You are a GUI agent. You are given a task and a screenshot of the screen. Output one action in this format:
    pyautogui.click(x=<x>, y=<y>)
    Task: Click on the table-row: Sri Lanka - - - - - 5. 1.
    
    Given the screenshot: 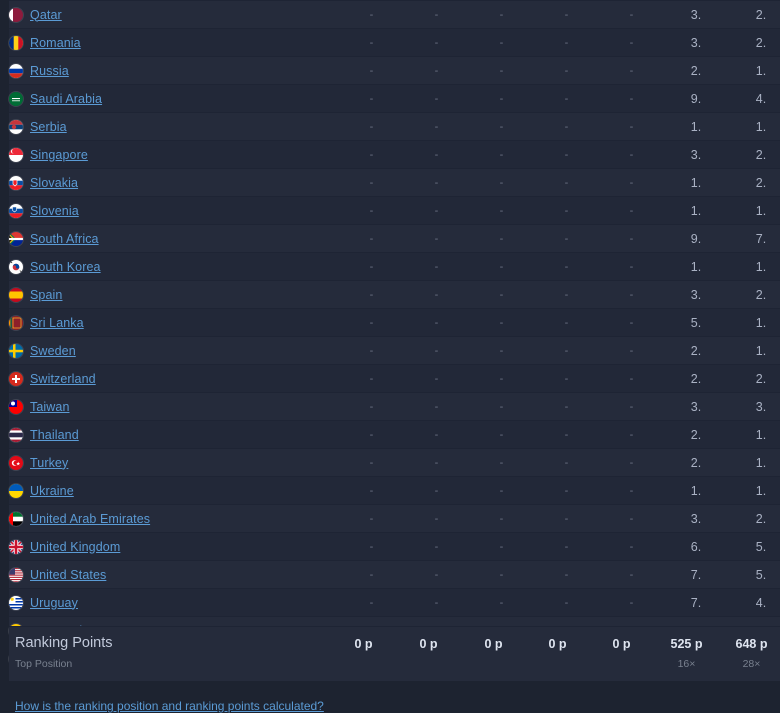 What is the action you would take?
    pyautogui.click(x=394, y=322)
    